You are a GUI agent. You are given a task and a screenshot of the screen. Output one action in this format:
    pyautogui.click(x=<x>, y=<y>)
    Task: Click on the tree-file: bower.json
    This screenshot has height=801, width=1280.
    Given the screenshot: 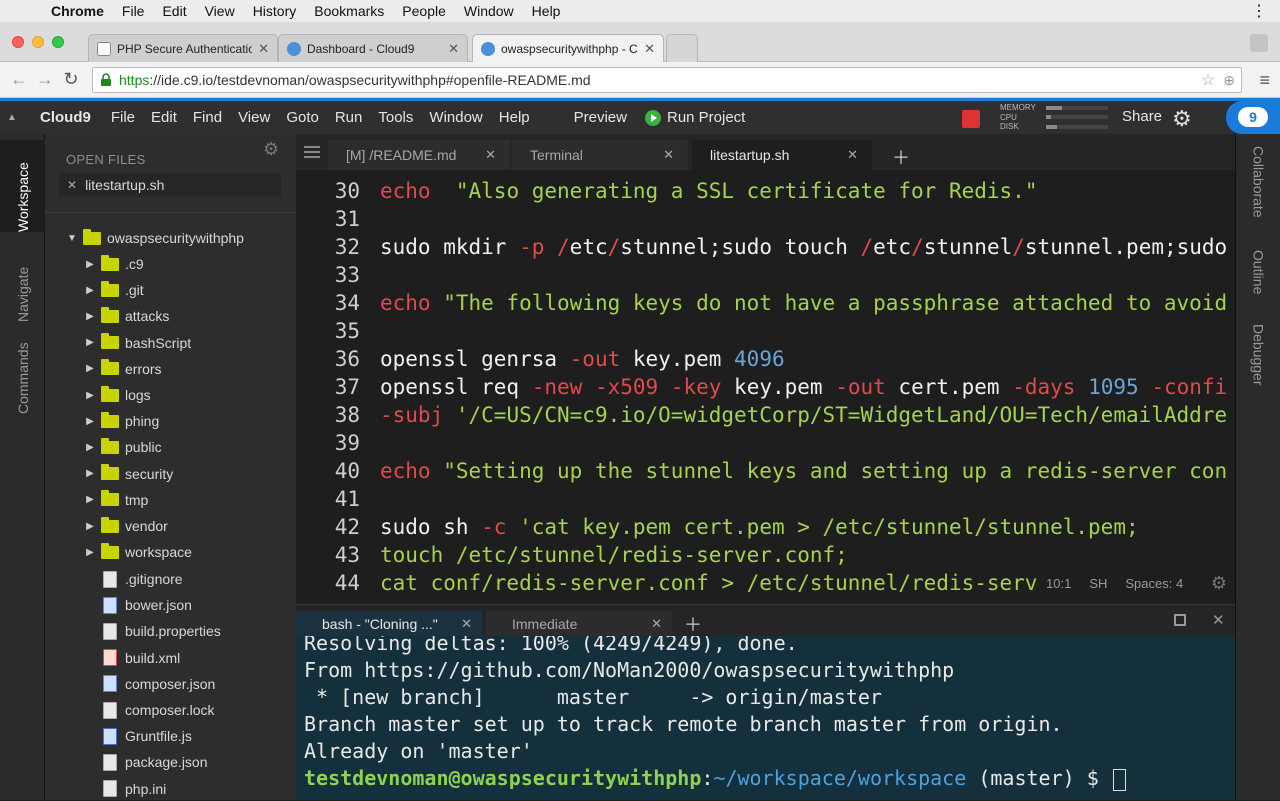 What is the action you would take?
    pyautogui.click(x=144, y=605)
    